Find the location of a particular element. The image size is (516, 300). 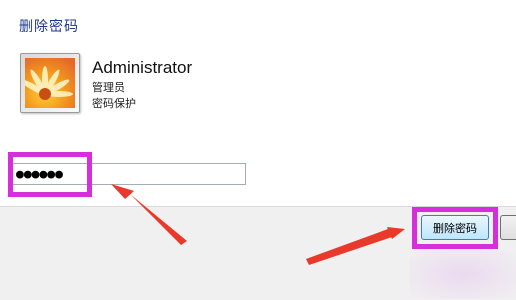

user-avatar is located at coordinates (50, 83).